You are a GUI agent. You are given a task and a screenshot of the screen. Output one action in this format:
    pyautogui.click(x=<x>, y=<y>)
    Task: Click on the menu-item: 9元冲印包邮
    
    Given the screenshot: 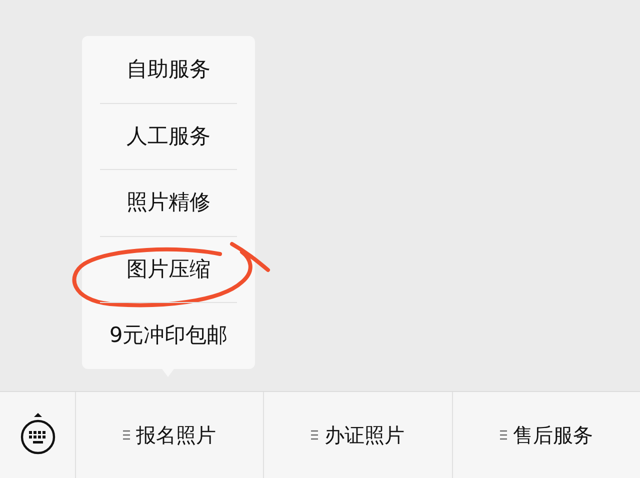 What is the action you would take?
    pyautogui.click(x=168, y=335)
    